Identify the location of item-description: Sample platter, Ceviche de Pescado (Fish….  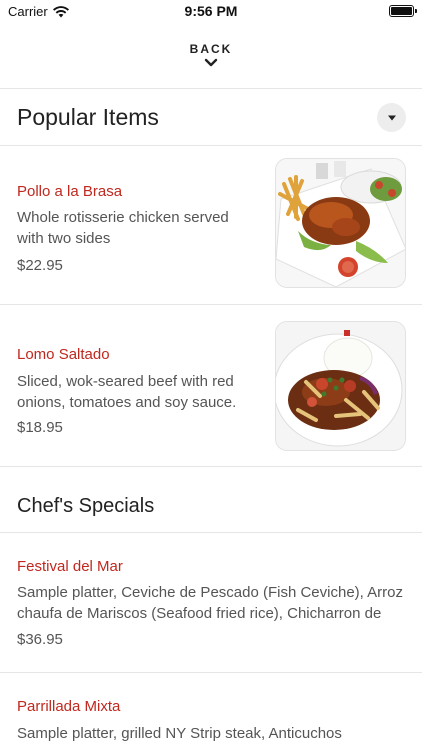
(210, 603).